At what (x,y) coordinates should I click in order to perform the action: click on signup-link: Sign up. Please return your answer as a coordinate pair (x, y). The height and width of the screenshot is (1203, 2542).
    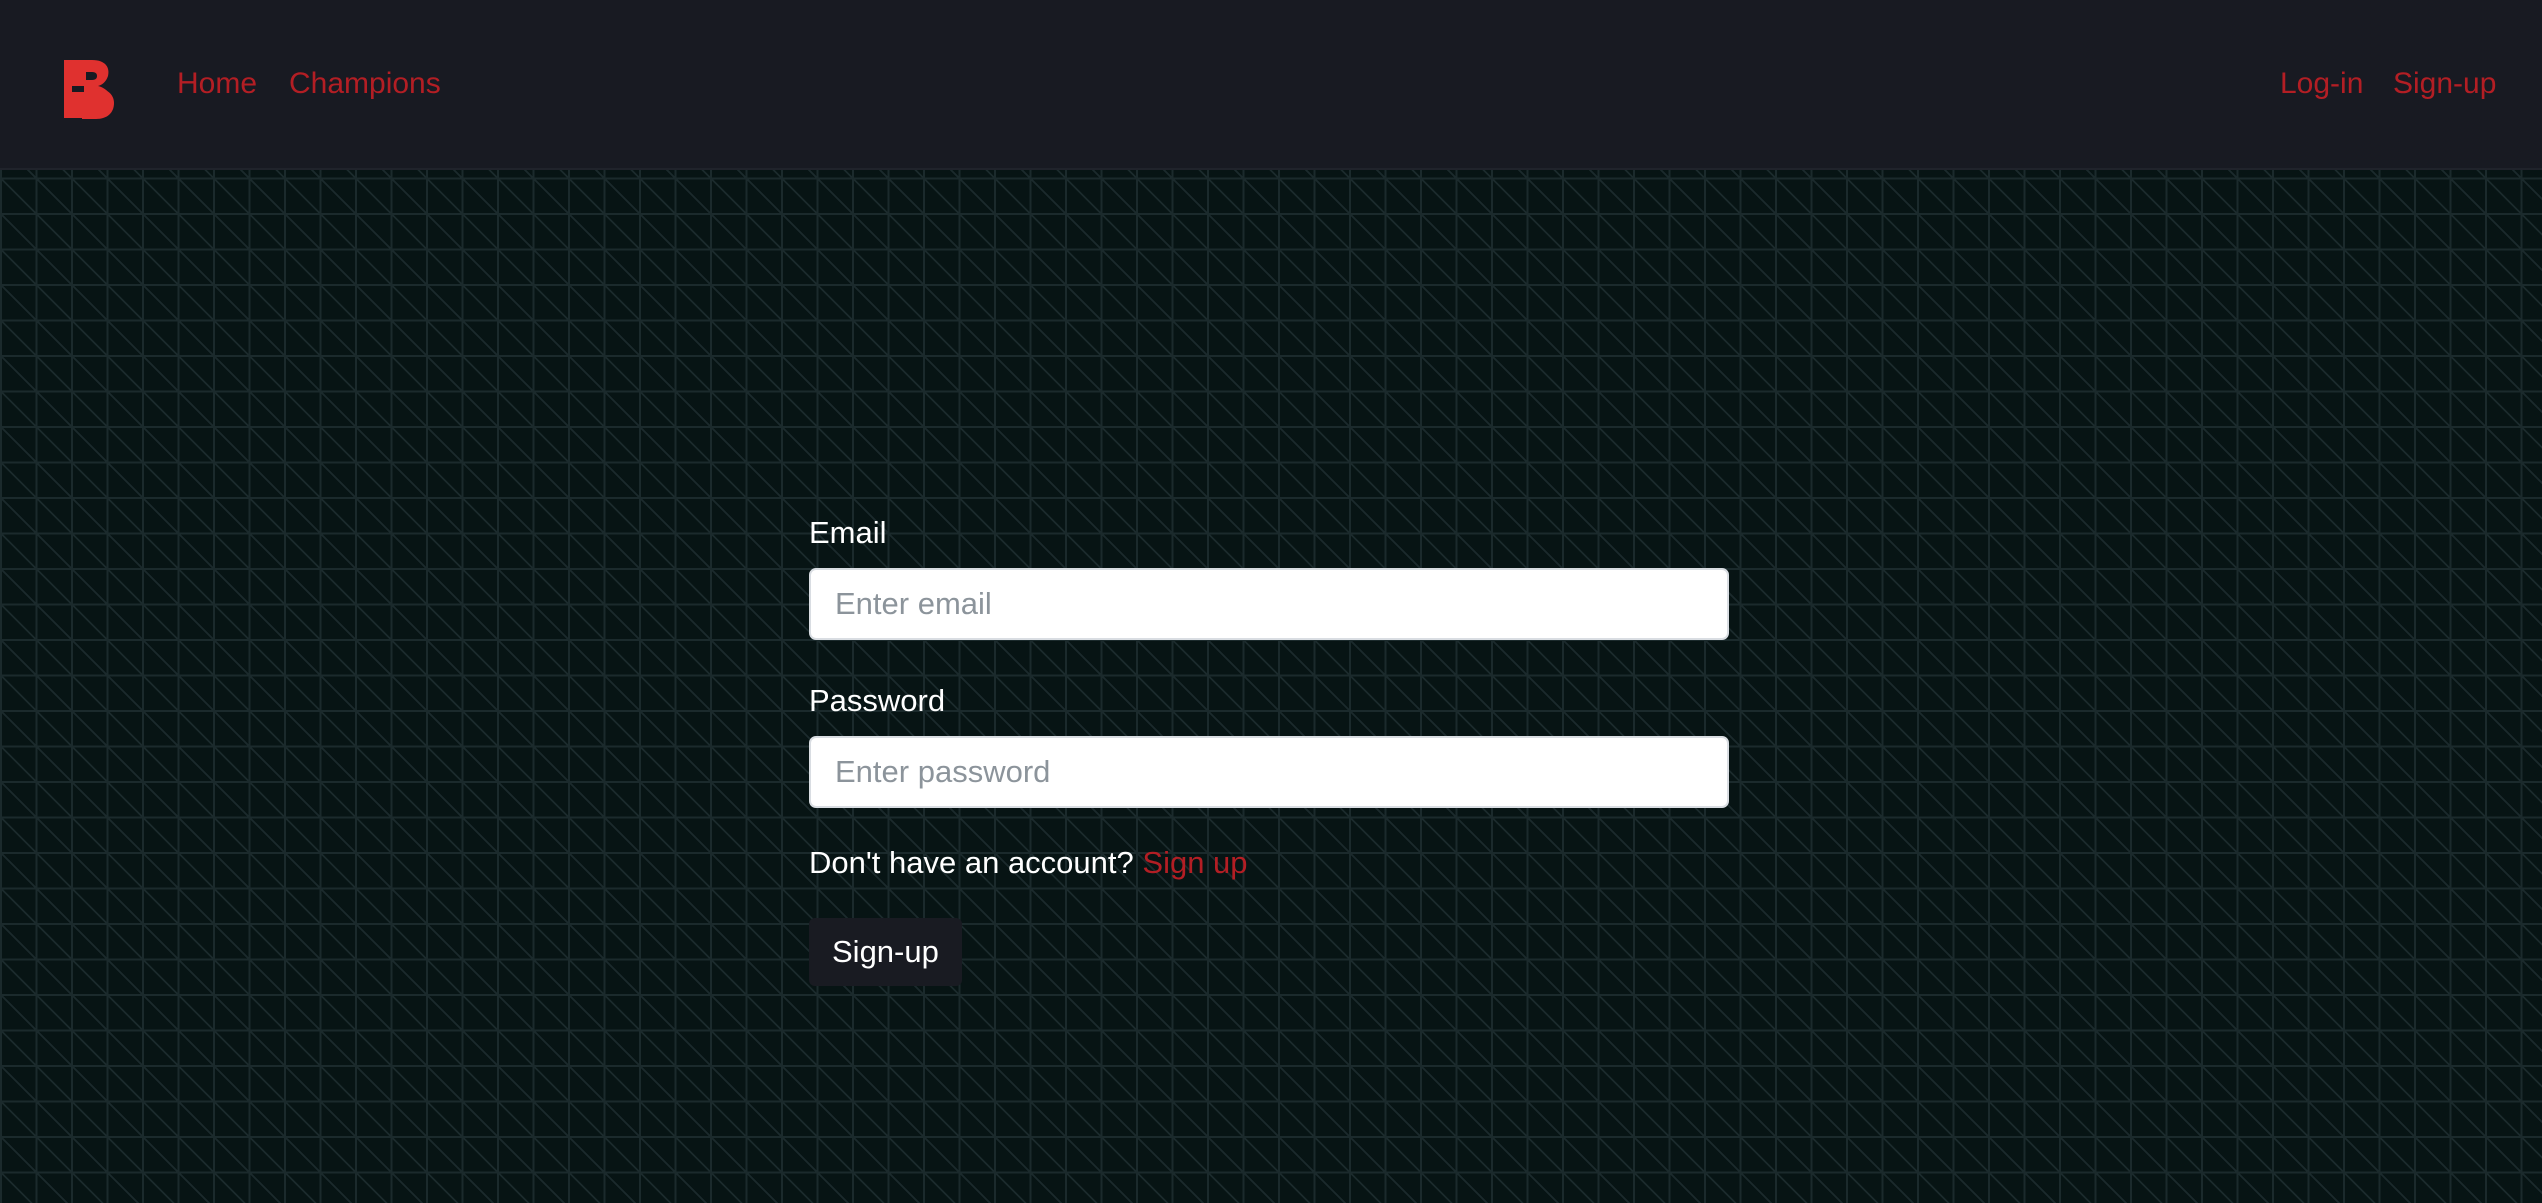
    Looking at the image, I should click on (1194, 862).